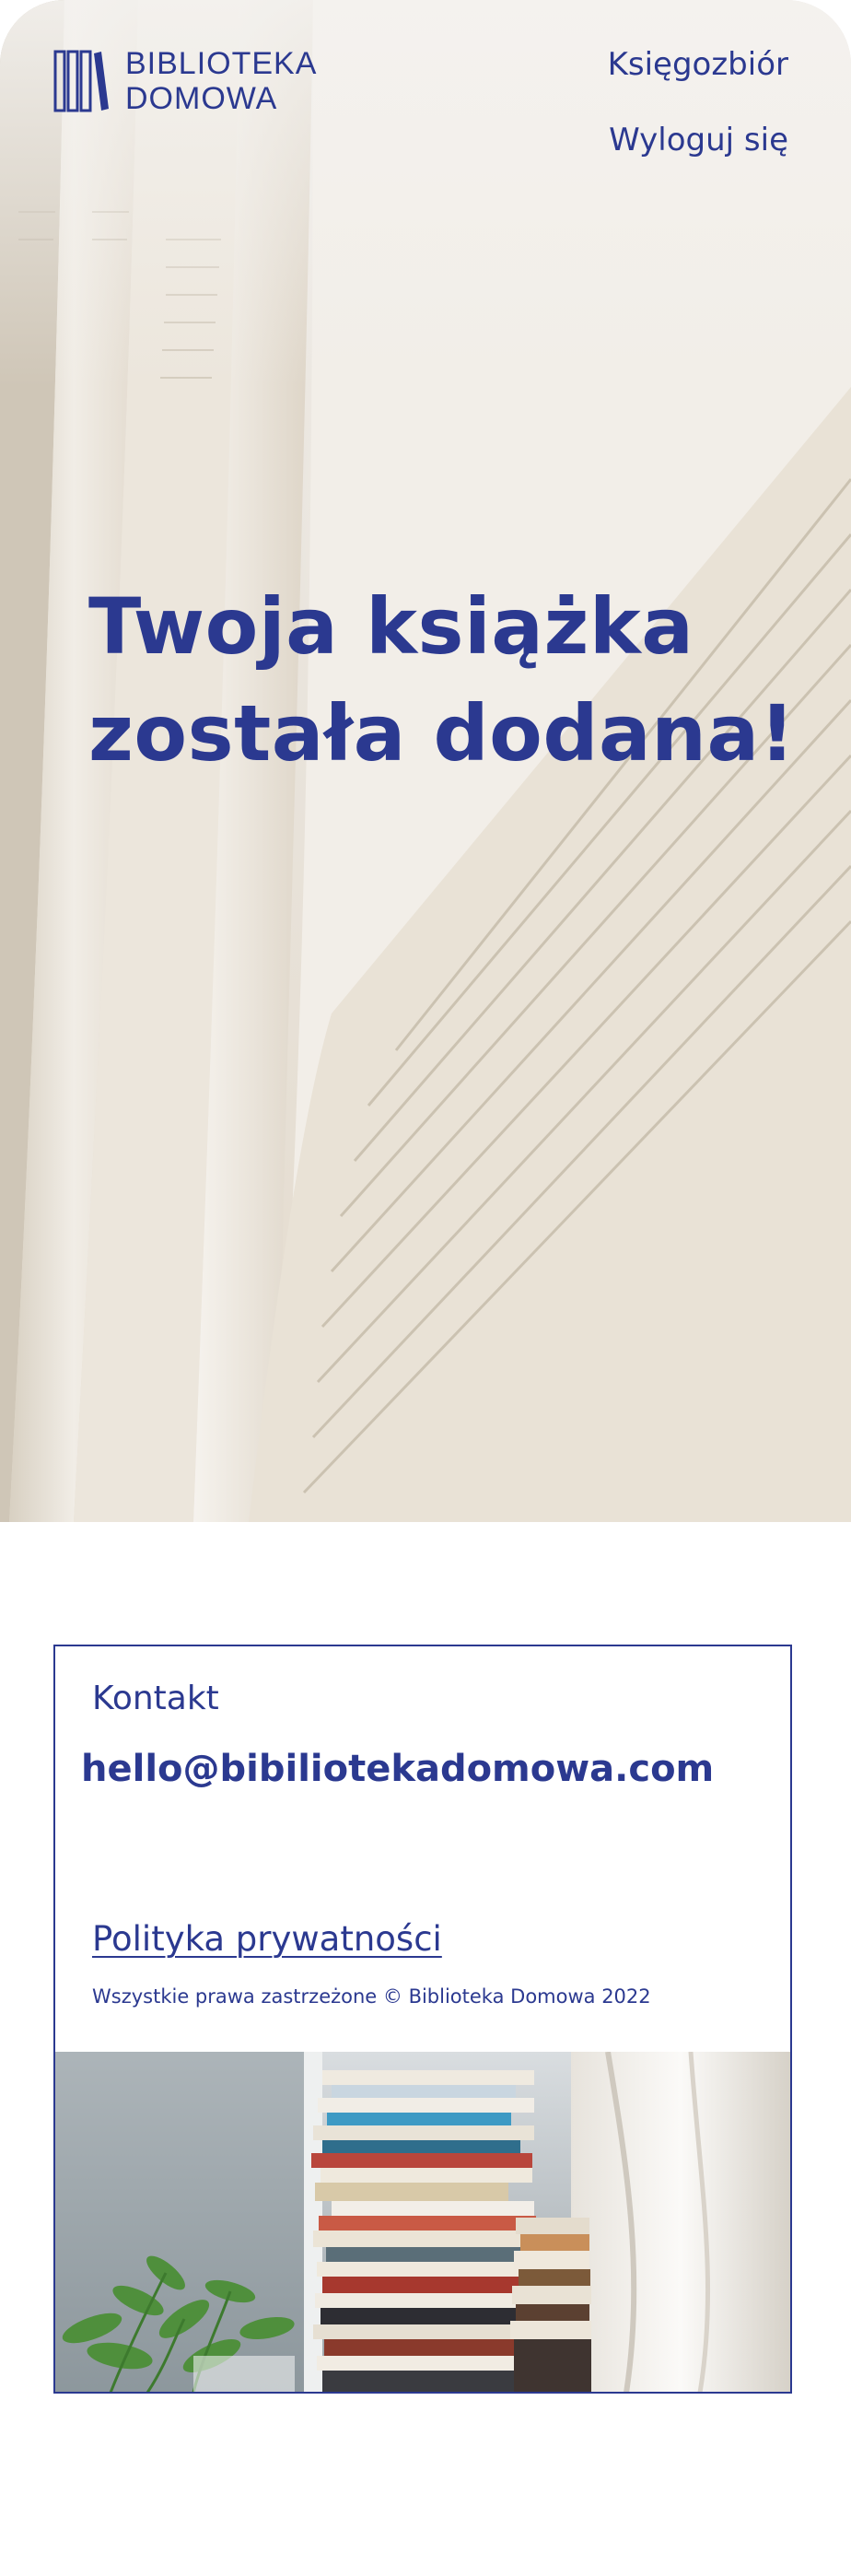 The image size is (851, 2576). Describe the element at coordinates (267, 1939) in the screenshot. I see `privacy-policy-link: Polityka prywatności` at that location.